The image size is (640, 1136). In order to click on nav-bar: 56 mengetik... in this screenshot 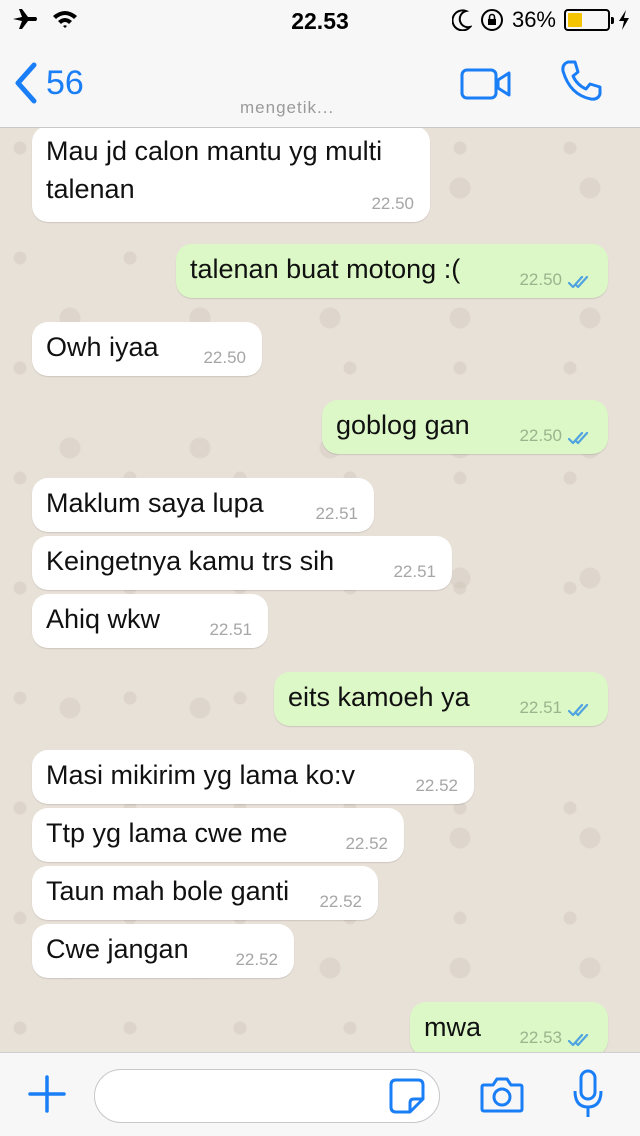, I will do `click(320, 84)`.